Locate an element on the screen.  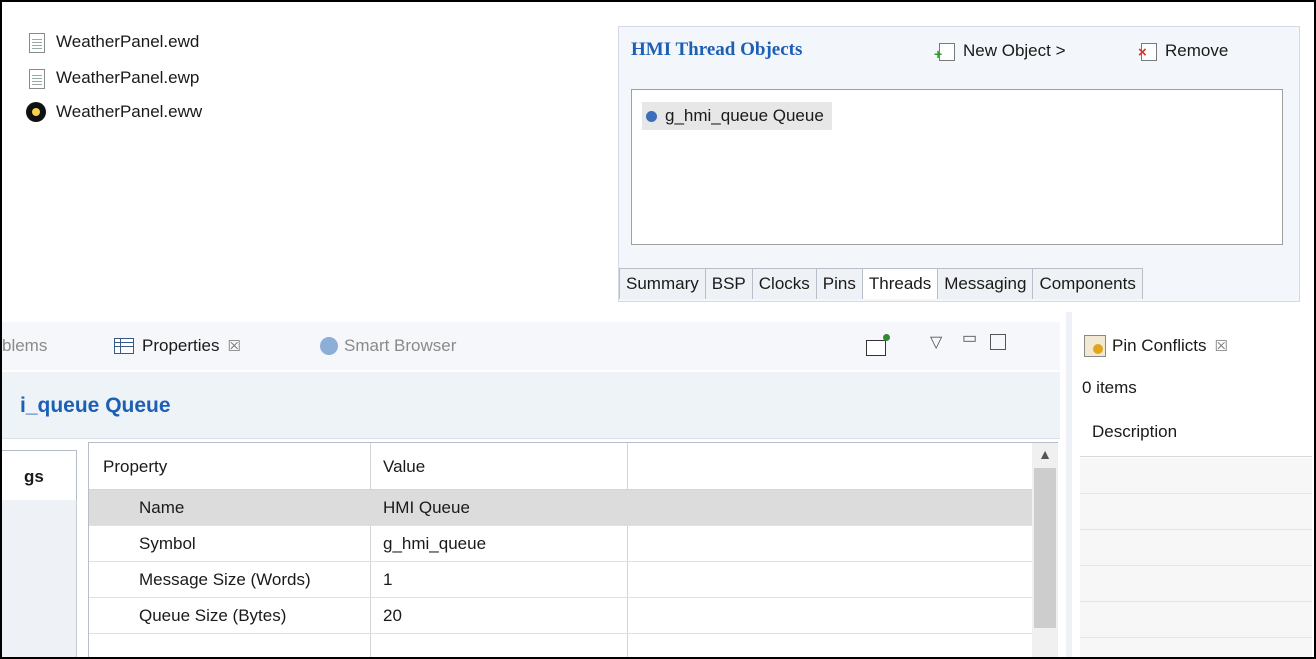
file-item-eww: WeatherPanel.eww is located at coordinates (114, 112).